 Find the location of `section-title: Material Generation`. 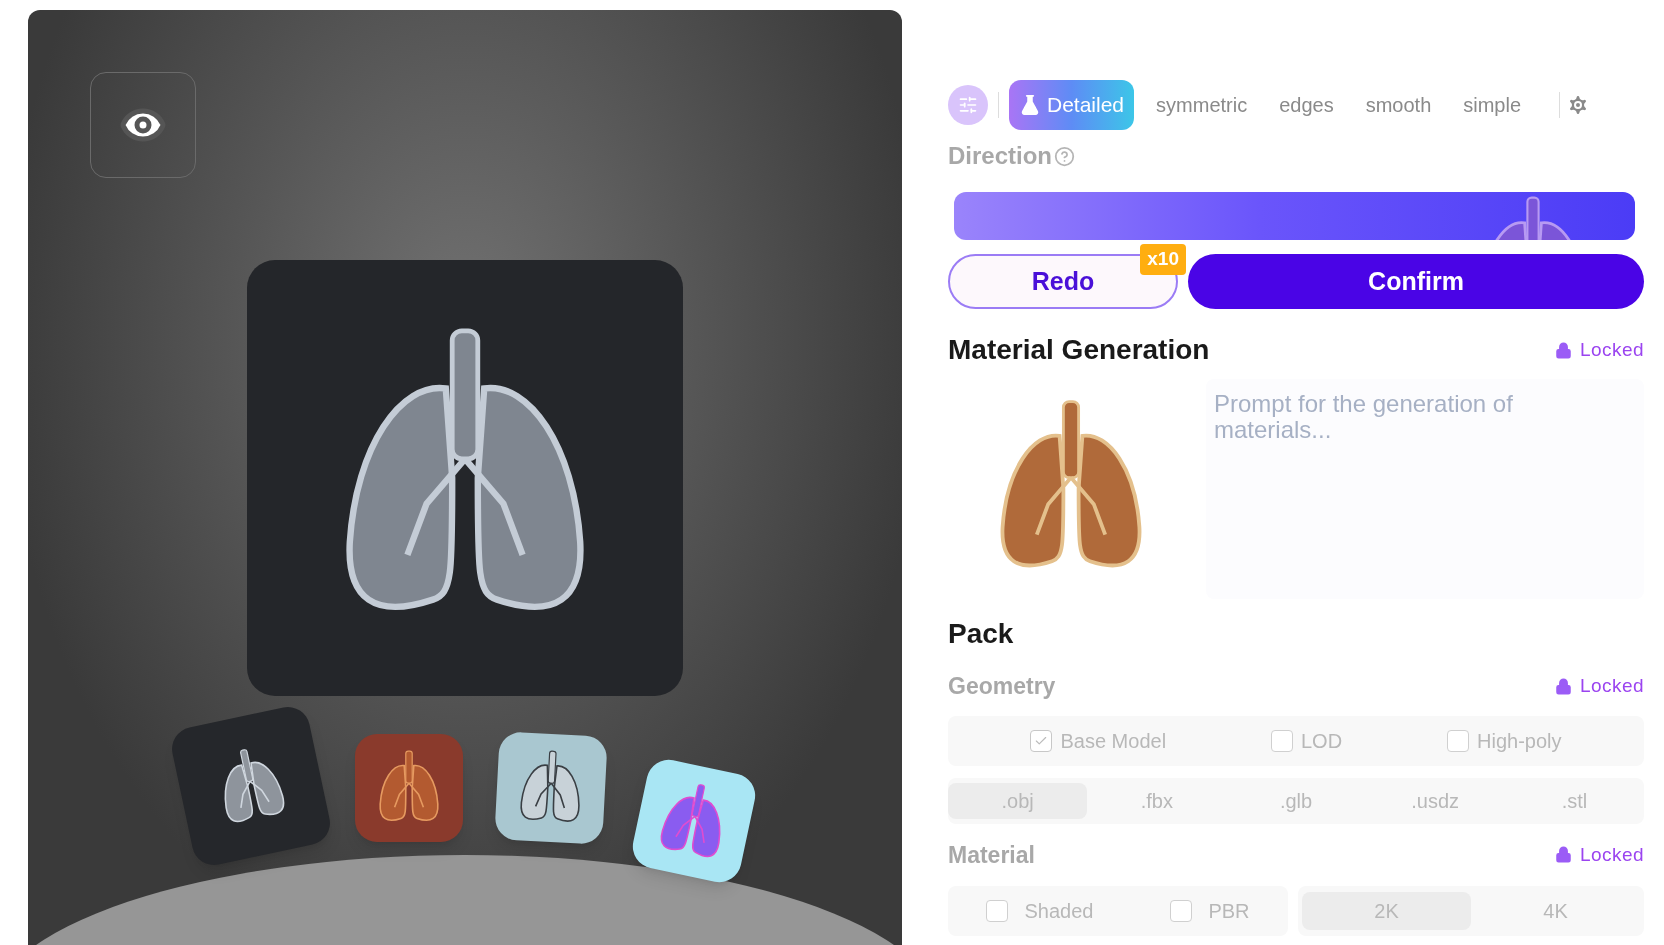

section-title: Material Generation is located at coordinates (1079, 350).